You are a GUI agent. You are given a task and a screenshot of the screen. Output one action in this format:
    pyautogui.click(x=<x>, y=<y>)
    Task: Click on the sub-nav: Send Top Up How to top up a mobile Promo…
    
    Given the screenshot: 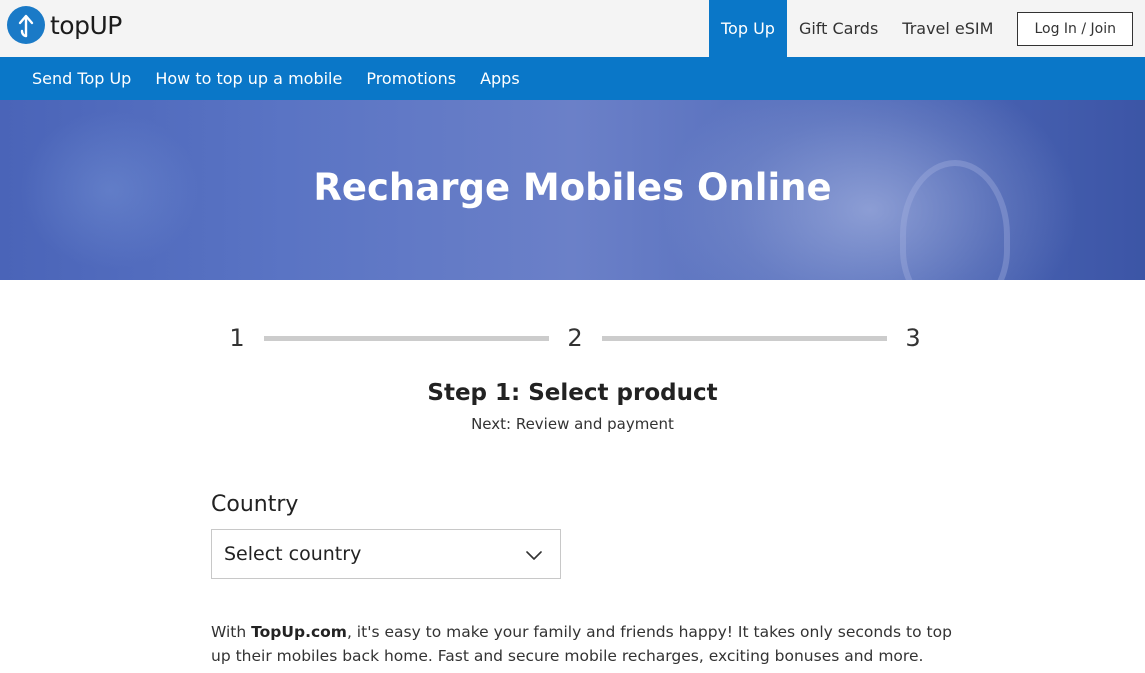 What is the action you would take?
    pyautogui.click(x=572, y=78)
    